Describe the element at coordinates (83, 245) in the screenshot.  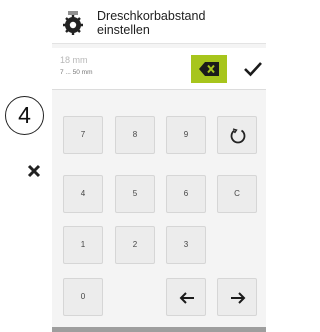
I see `key-1: 1` at that location.